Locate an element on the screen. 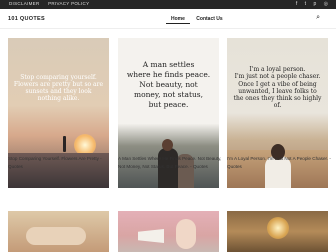  silhouette is located at coordinates (64, 144).